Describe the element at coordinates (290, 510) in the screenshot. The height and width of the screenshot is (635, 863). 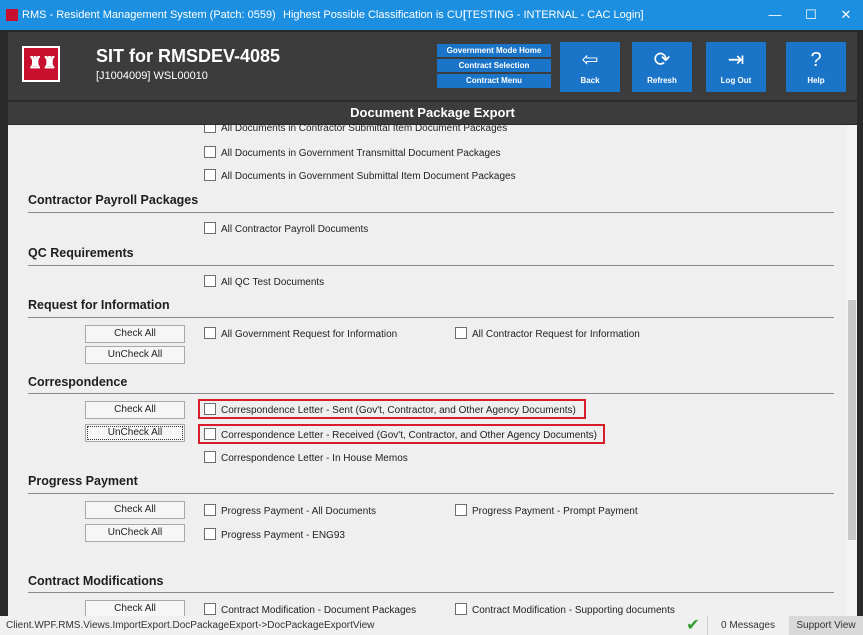
I see `checkbox-progress-all: Progress Payment - All Documents` at that location.